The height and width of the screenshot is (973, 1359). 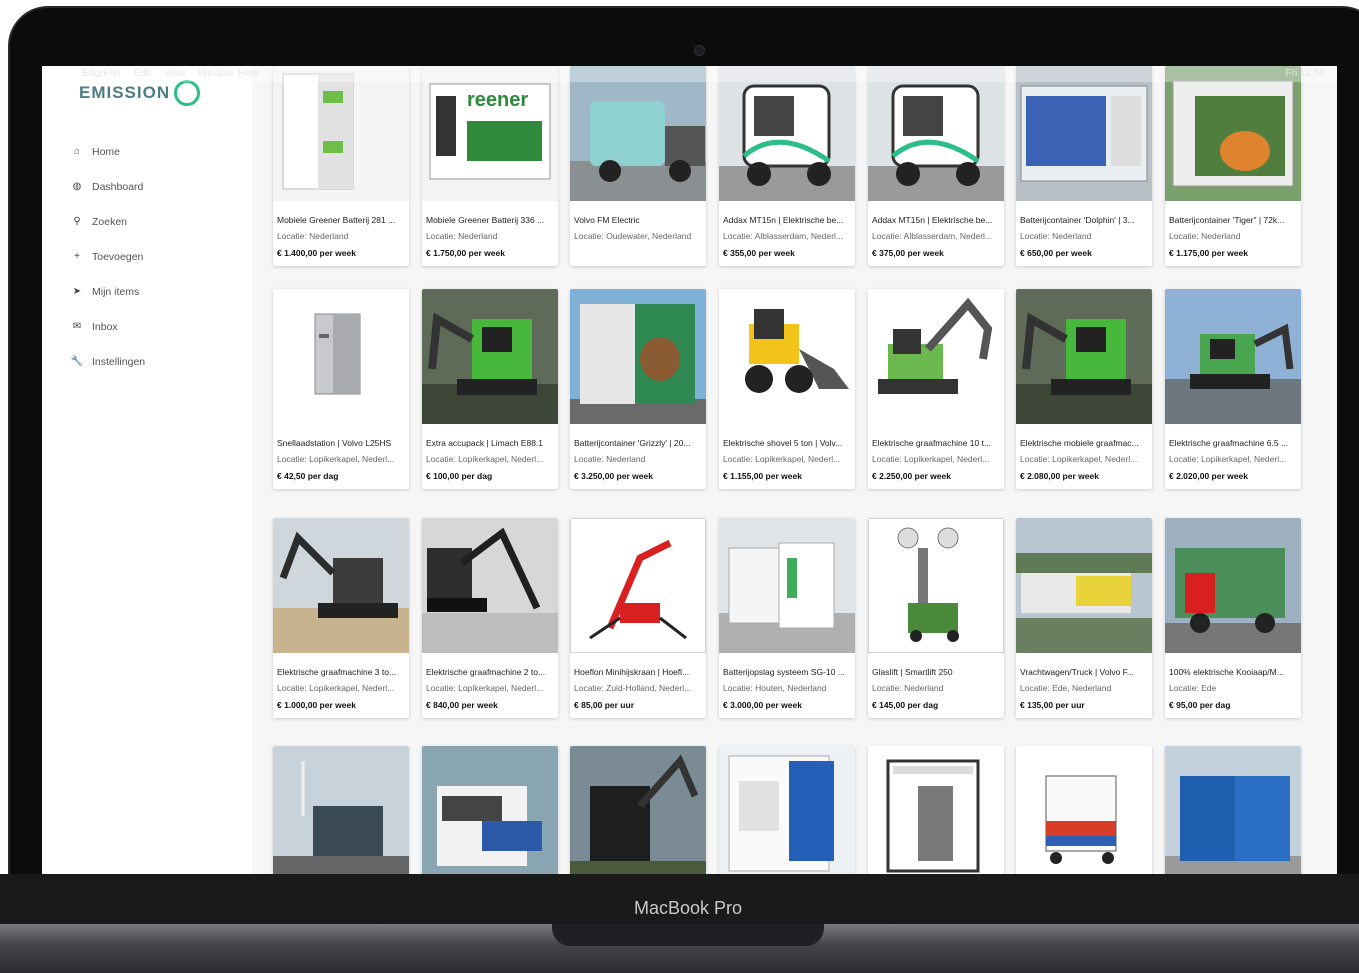 What do you see at coordinates (119, 361) in the screenshot?
I see `sidebar-item-label: Instellingen` at bounding box center [119, 361].